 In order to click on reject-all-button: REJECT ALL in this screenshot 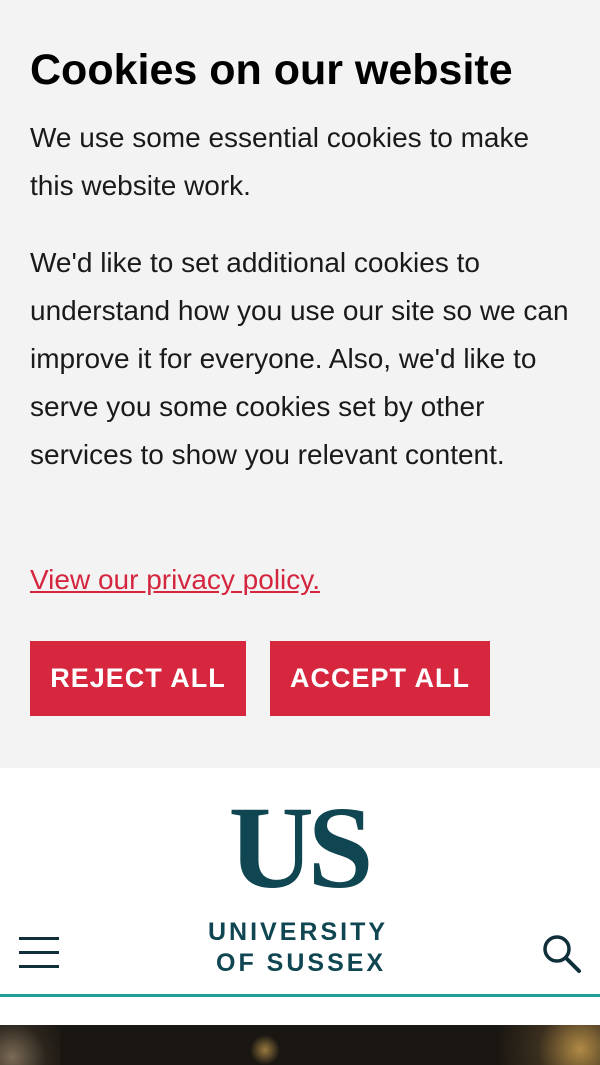, I will do `click(138, 678)`.